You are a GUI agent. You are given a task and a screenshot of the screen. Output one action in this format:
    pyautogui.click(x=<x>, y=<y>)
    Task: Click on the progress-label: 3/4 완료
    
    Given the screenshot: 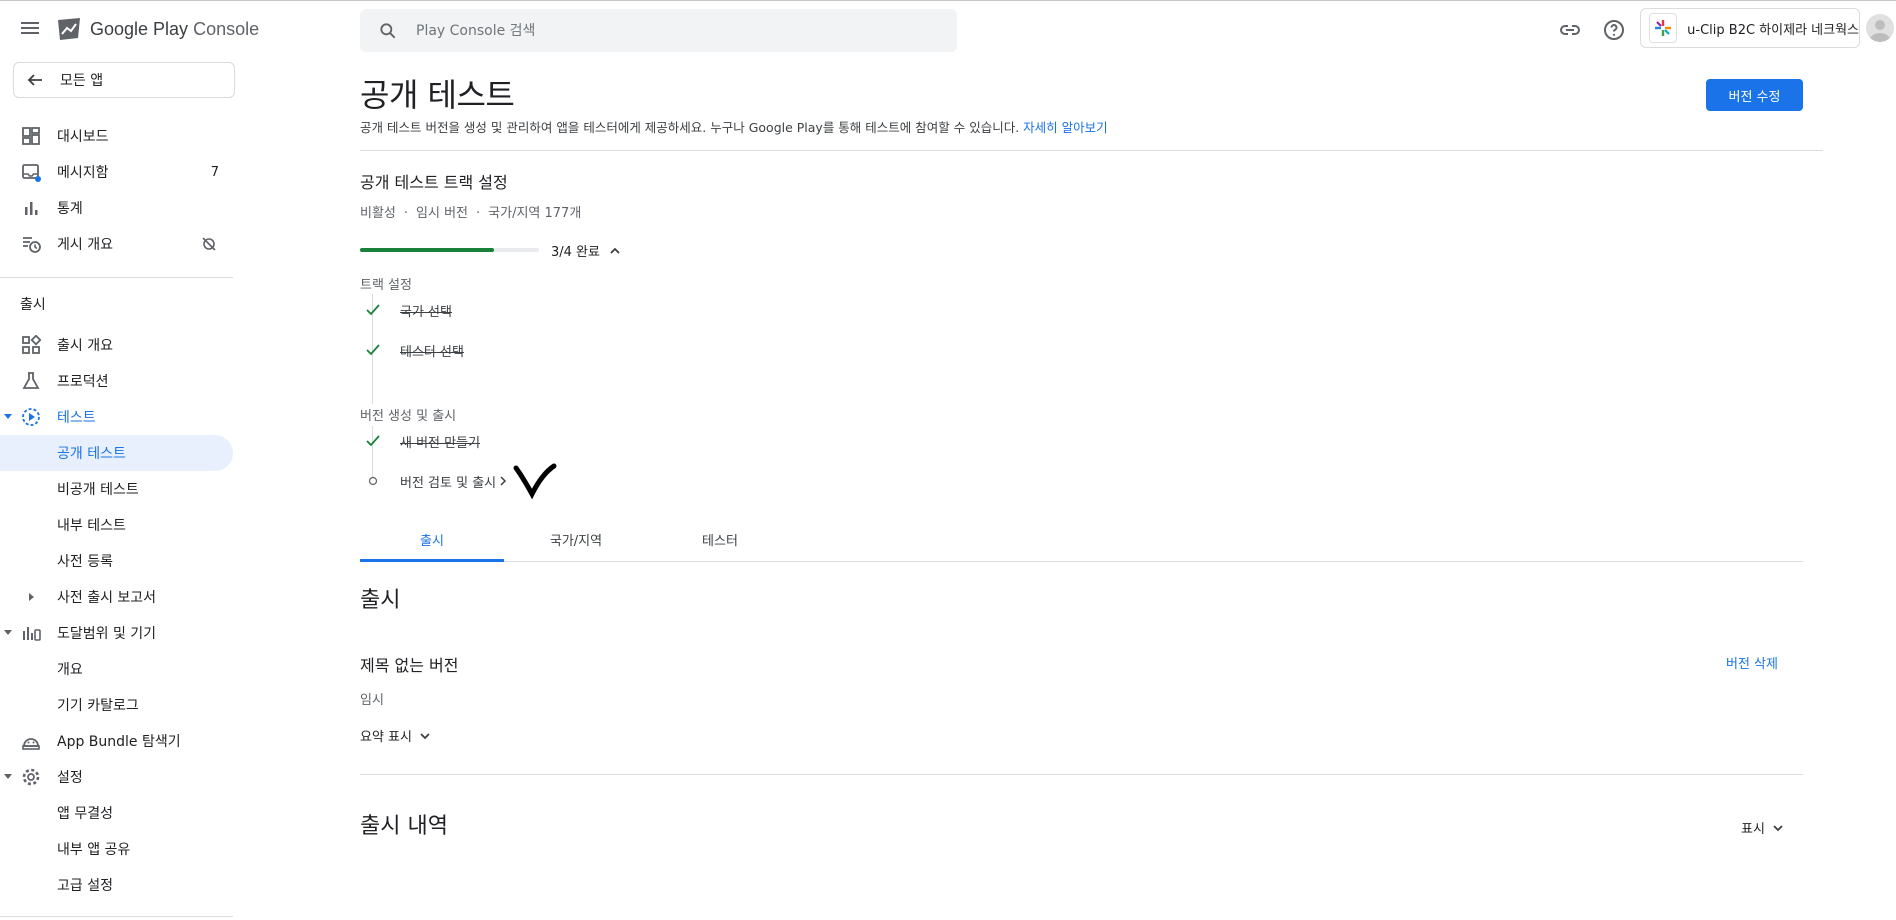 What is the action you would take?
    pyautogui.click(x=575, y=252)
    